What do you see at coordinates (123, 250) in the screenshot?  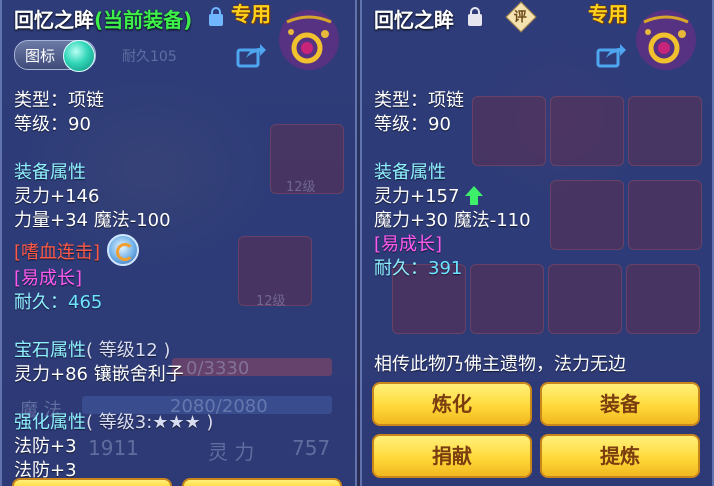 I see `skill-icon` at bounding box center [123, 250].